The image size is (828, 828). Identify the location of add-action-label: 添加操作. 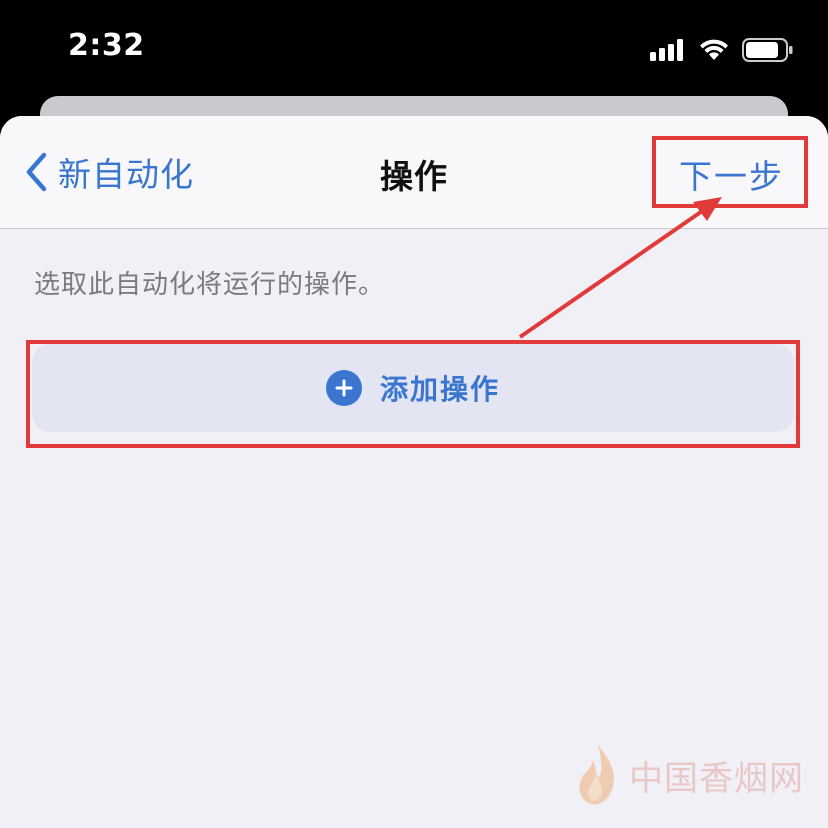
(439, 389).